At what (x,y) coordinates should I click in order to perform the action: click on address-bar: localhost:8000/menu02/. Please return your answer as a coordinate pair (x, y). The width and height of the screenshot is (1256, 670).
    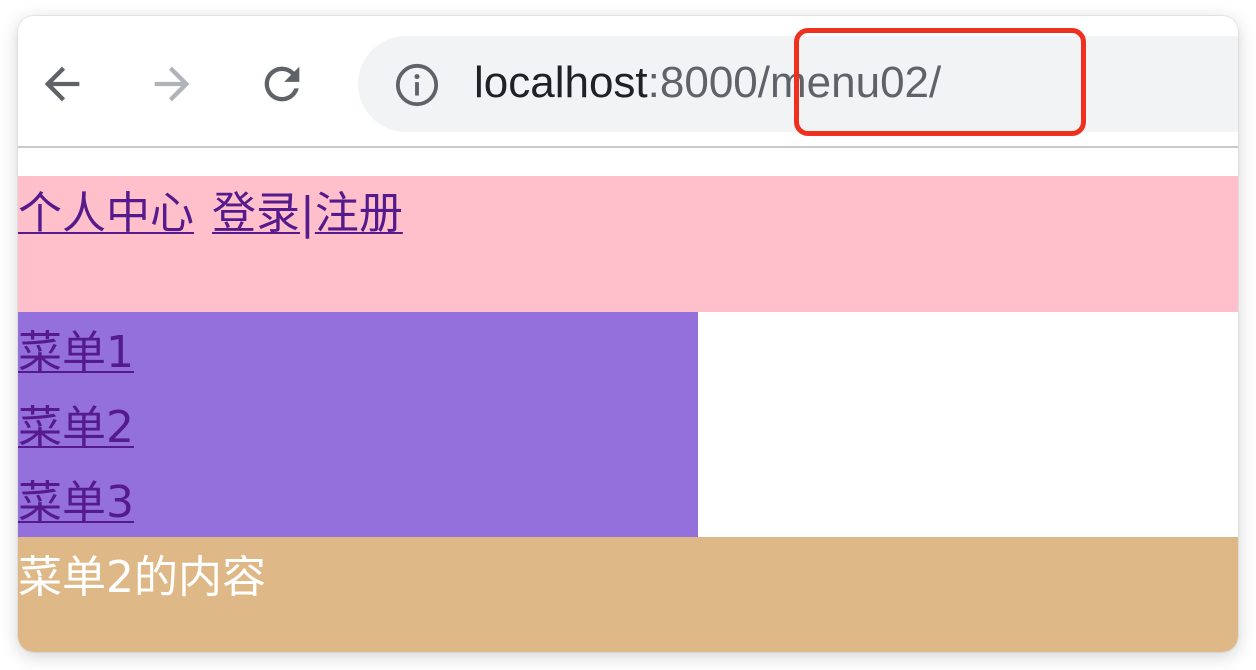
    Looking at the image, I should click on (798, 84).